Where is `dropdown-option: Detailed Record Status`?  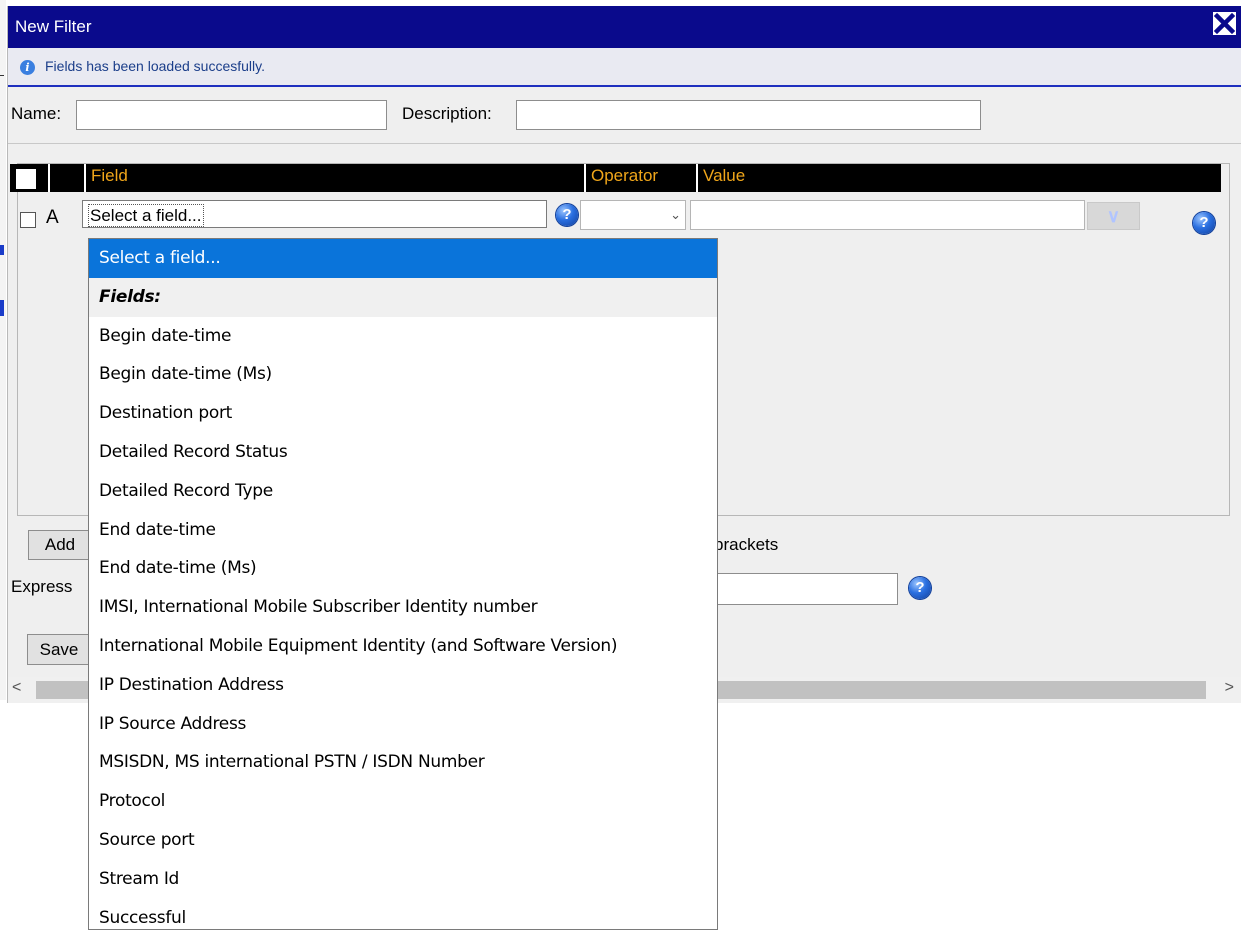 dropdown-option: Detailed Record Status is located at coordinates (403, 452).